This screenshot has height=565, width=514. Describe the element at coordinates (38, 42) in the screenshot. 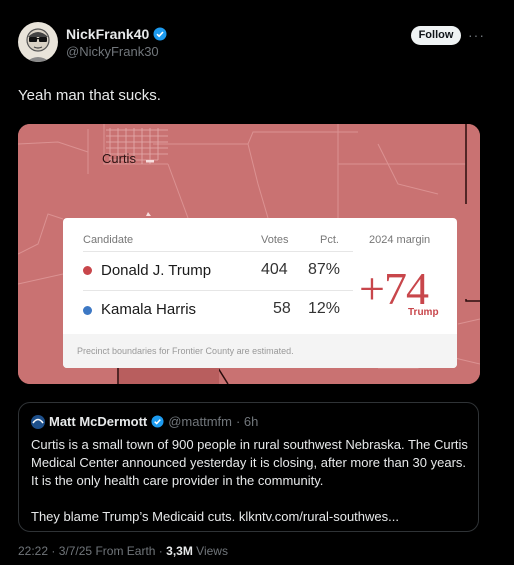

I see `avatar` at that location.